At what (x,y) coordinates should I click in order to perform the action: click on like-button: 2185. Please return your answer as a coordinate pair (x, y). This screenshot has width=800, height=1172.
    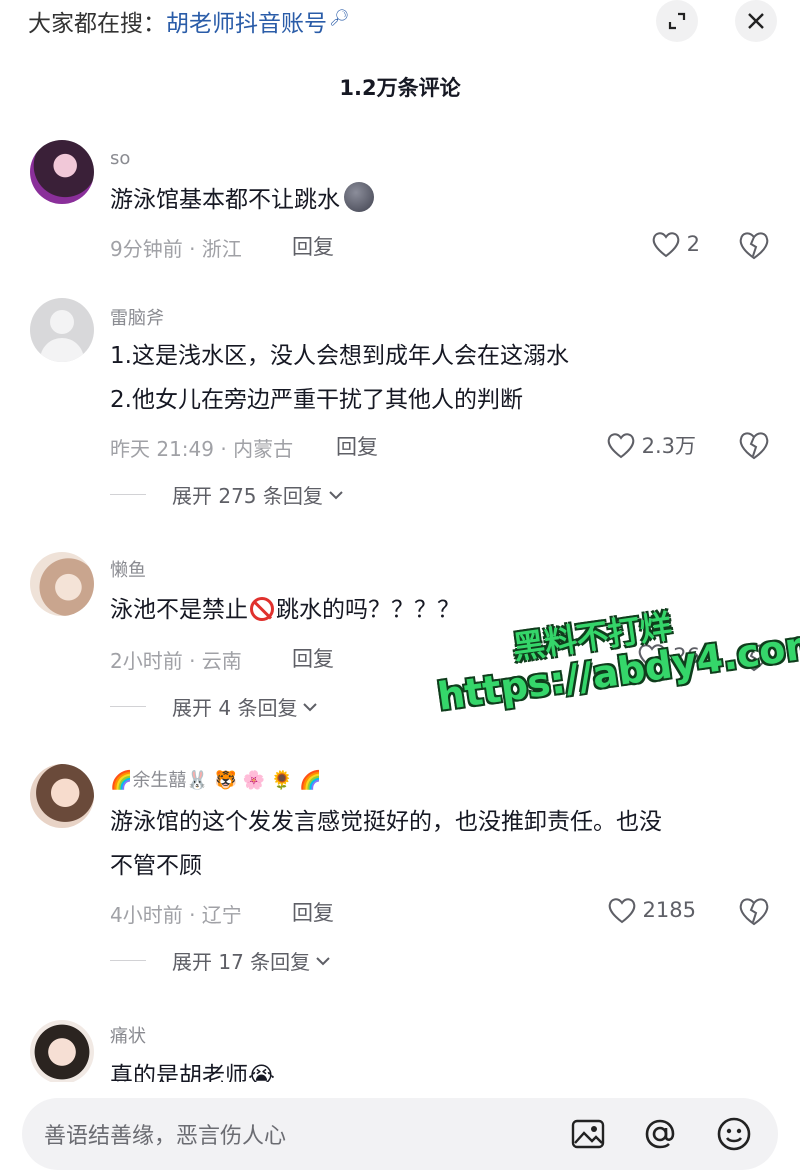
    Looking at the image, I should click on (651, 910).